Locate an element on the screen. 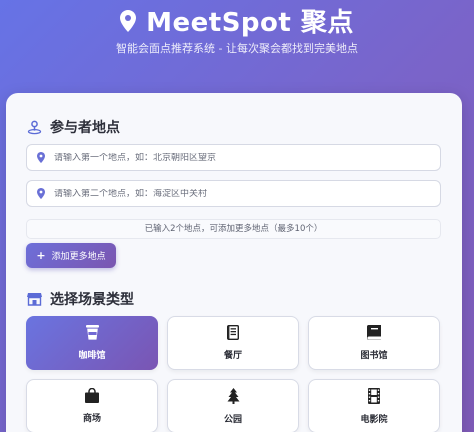  scene-label: 公园 is located at coordinates (232, 419).